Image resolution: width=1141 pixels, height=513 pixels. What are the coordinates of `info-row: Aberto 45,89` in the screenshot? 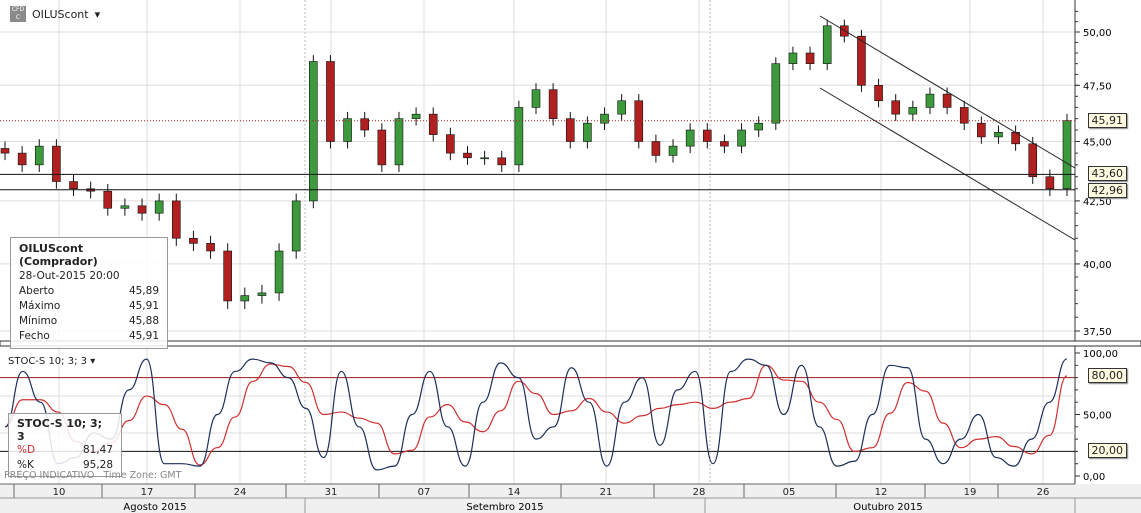 It's located at (89, 291).